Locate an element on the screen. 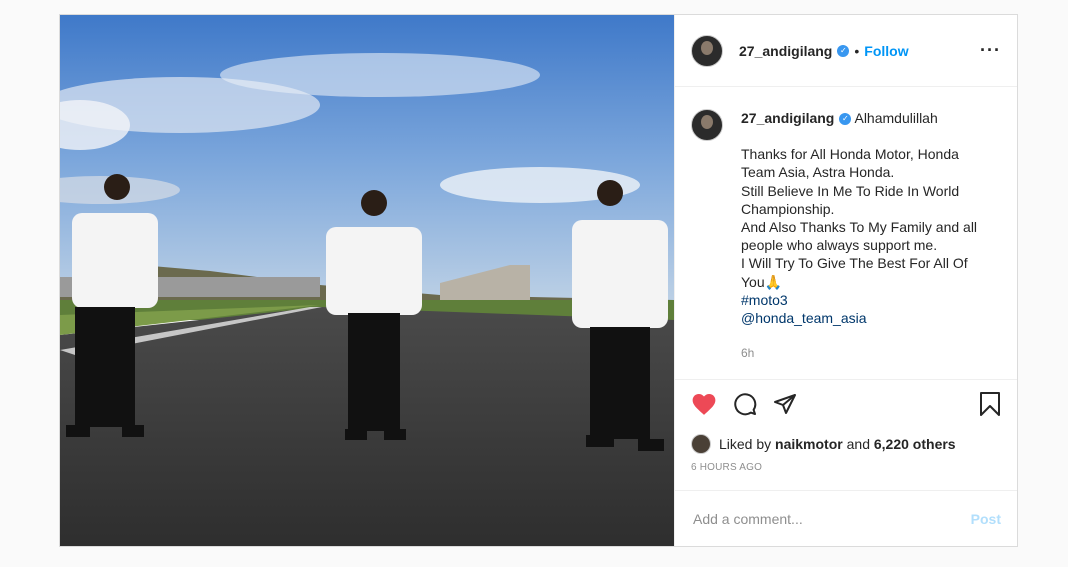 This screenshot has height=567, width=1068. caption-verified-badge-icon: ✓ is located at coordinates (845, 119).